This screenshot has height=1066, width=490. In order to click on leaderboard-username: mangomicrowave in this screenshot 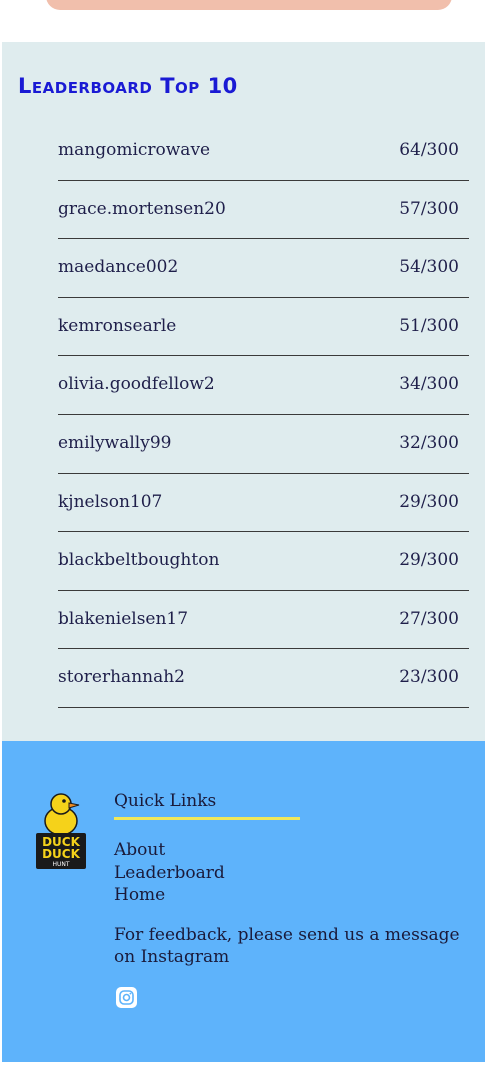, I will do `click(134, 150)`.